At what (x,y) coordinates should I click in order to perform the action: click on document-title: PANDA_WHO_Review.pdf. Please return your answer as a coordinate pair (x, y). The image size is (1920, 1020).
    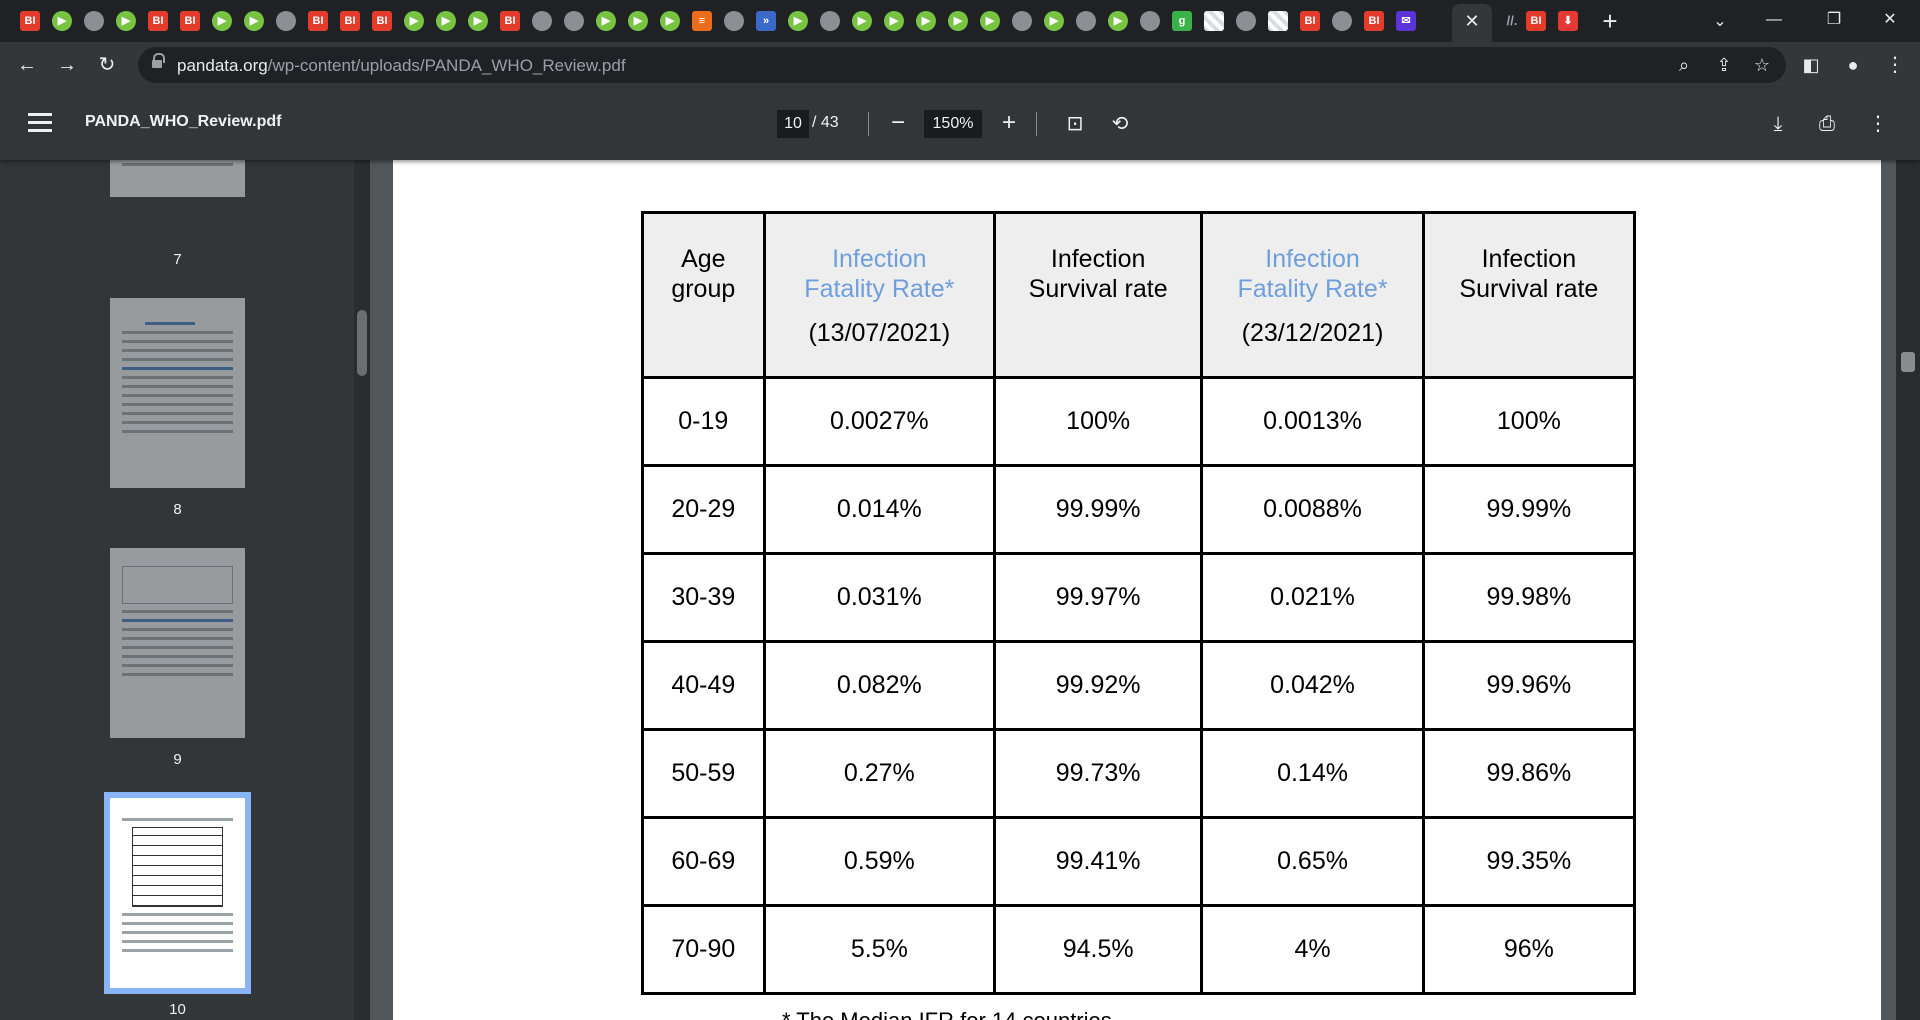
    Looking at the image, I should click on (183, 121).